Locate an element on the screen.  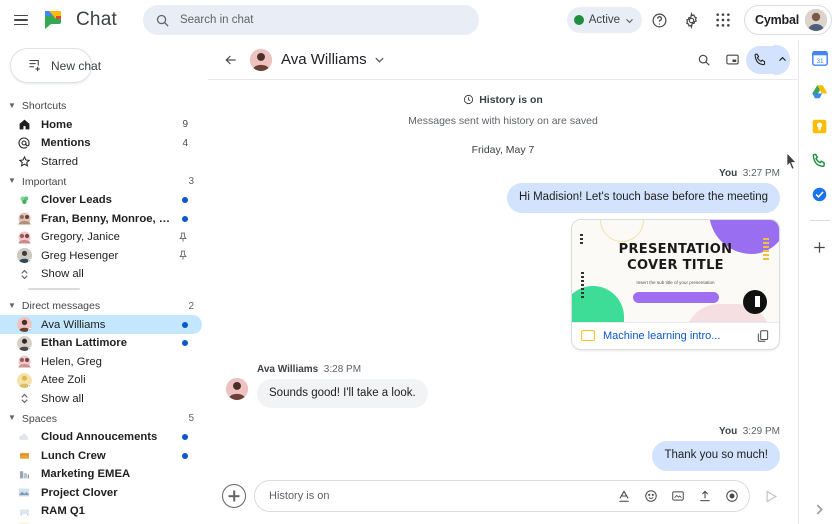
sidebar-item-ram-q1: RAM Q1 is located at coordinates (101, 511).